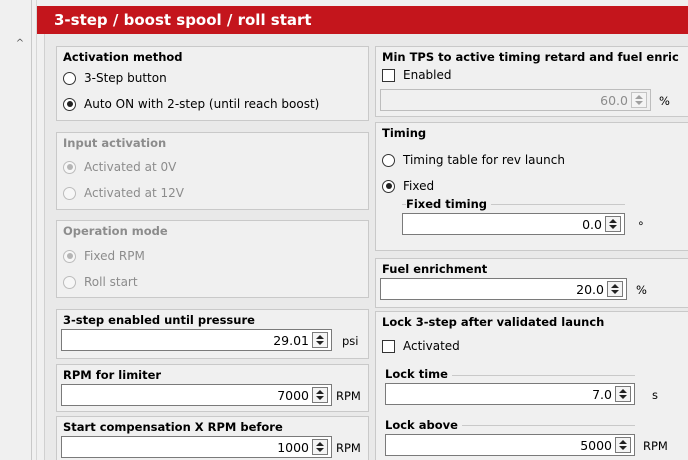  Describe the element at coordinates (614, 100) in the screenshot. I see `min-tps-value: 60.0` at that location.